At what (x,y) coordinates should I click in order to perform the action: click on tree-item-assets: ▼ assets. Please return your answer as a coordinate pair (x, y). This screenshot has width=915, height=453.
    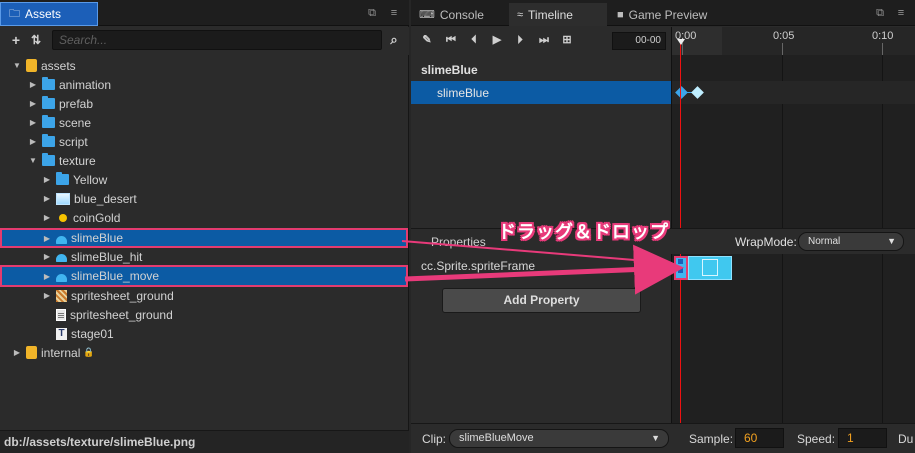
    Looking at the image, I should click on (204, 65).